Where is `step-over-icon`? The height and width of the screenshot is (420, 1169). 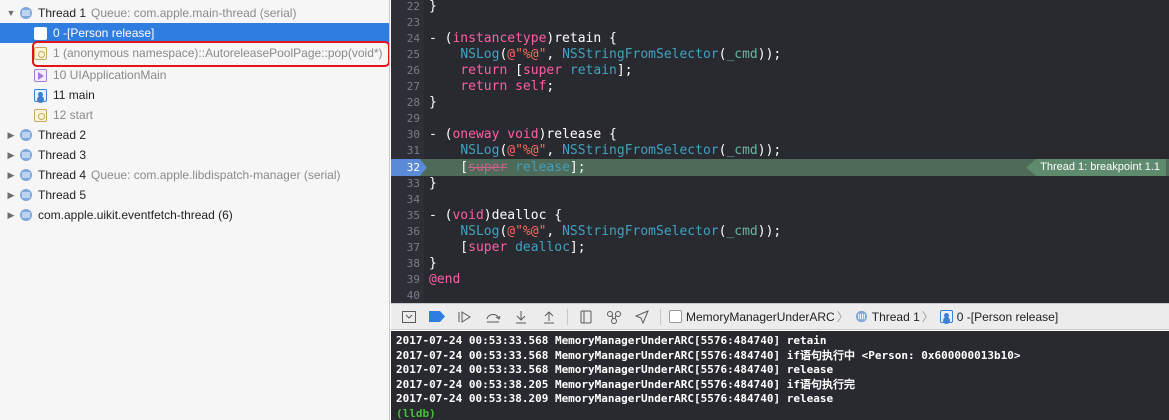
step-over-icon is located at coordinates (493, 317).